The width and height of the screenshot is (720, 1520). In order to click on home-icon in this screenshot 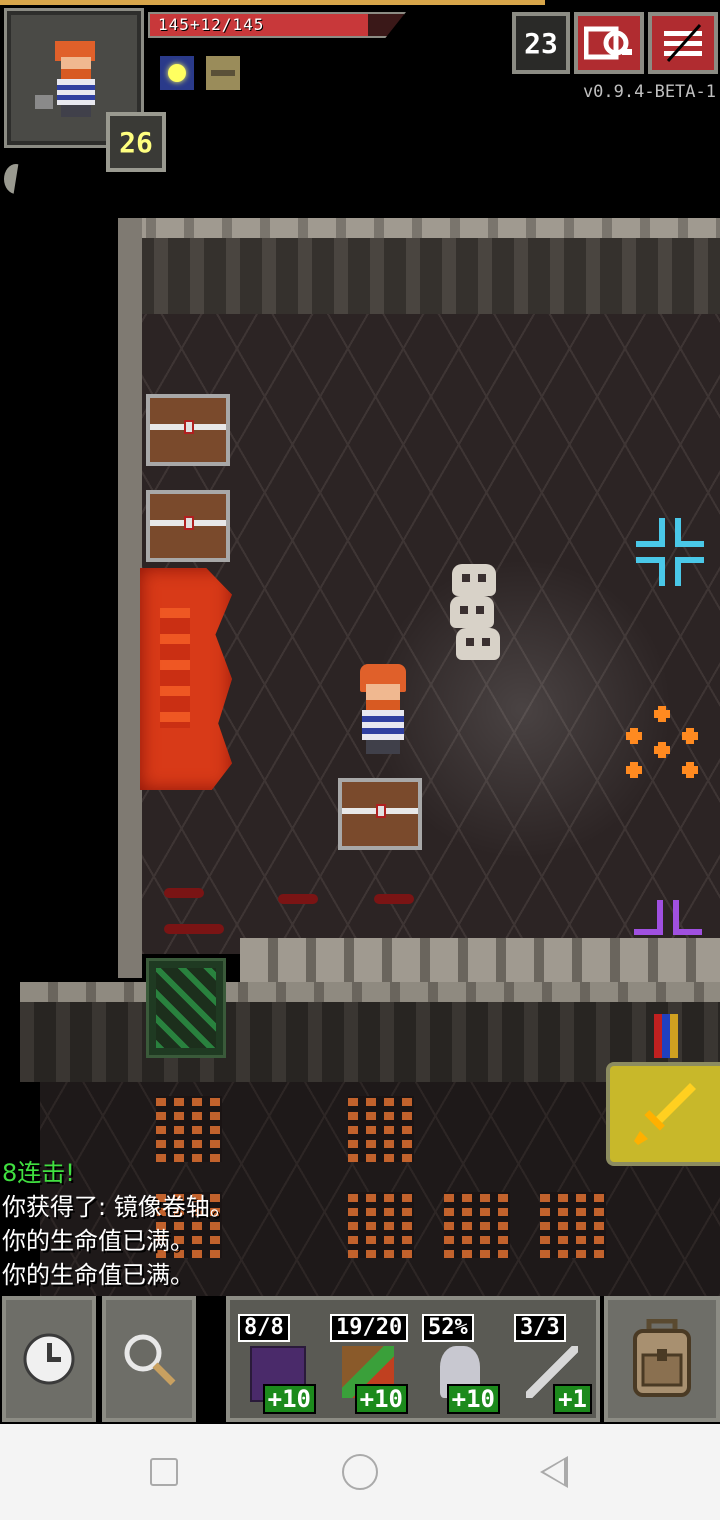, I will do `click(360, 1472)`.